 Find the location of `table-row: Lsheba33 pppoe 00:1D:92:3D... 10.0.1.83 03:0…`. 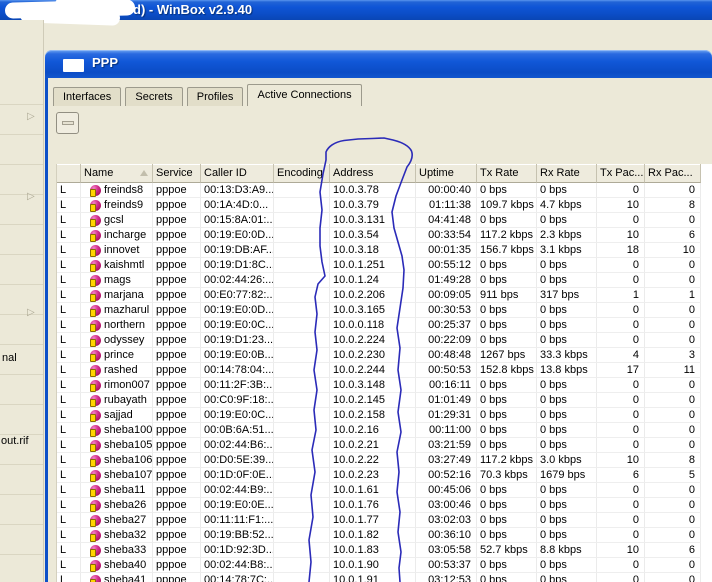

table-row: Lsheba33 pppoe 00:1D:92:3D... 10.0.1.83 03:0… is located at coordinates (384, 550).